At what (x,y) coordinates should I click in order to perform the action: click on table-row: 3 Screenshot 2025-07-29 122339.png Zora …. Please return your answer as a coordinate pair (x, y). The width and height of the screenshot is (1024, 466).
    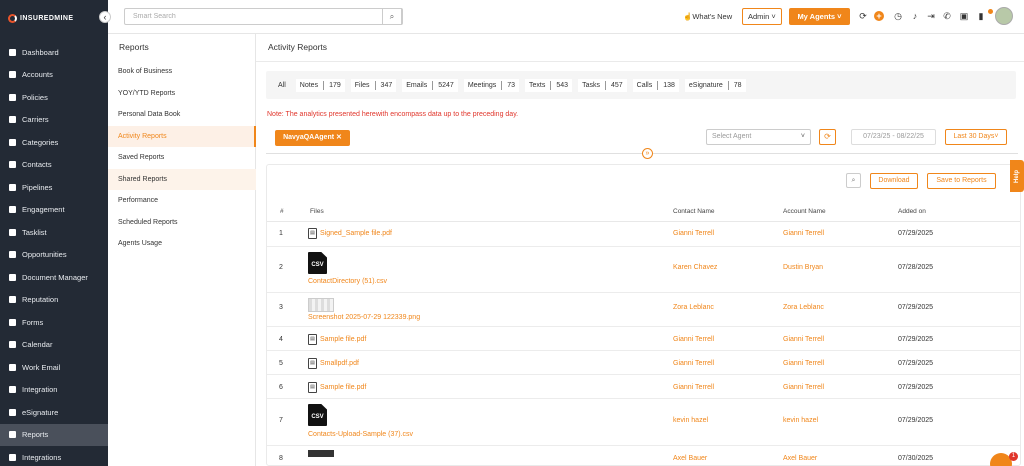
    Looking at the image, I should click on (643, 310).